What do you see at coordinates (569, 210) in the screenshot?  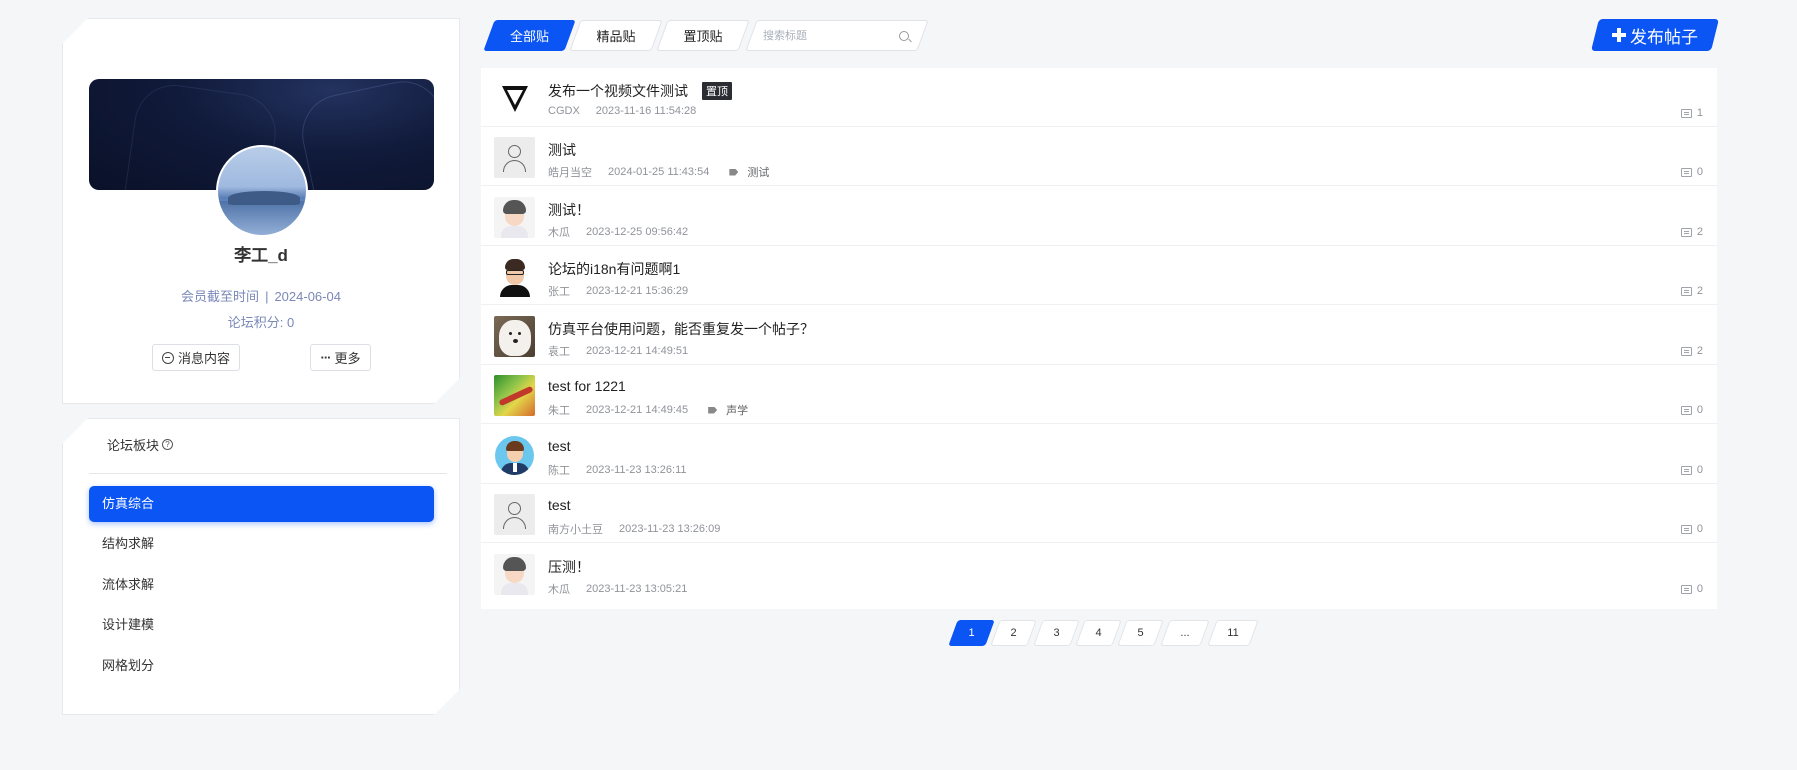 I see `post-title: 测试！` at bounding box center [569, 210].